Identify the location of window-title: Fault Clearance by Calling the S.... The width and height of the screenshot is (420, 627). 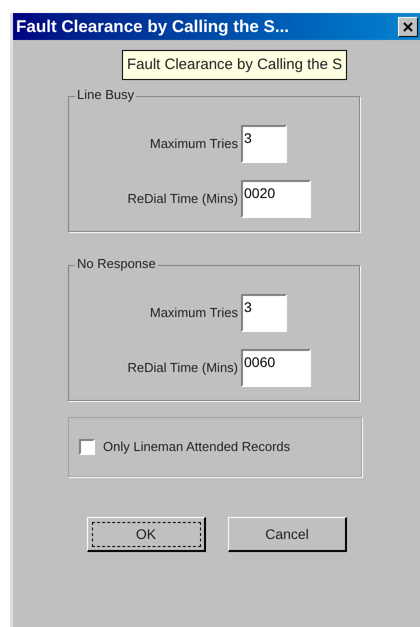
(153, 27).